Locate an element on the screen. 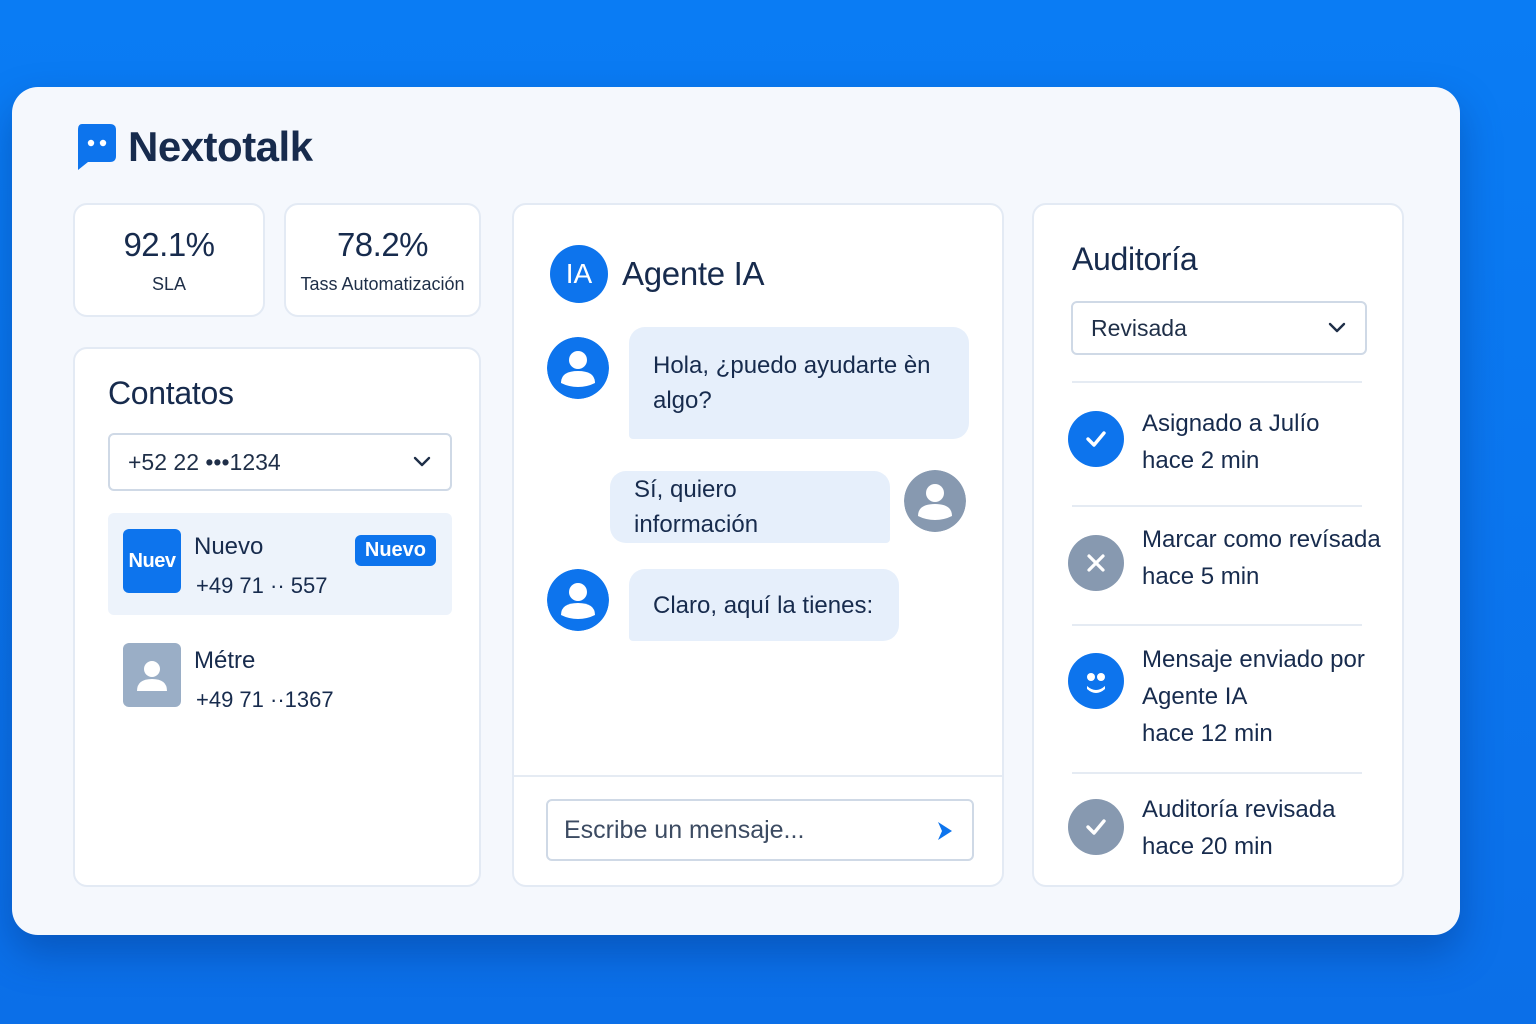 The width and height of the screenshot is (1536, 1024). audit-item-time: hace 2 min is located at coordinates (1201, 460).